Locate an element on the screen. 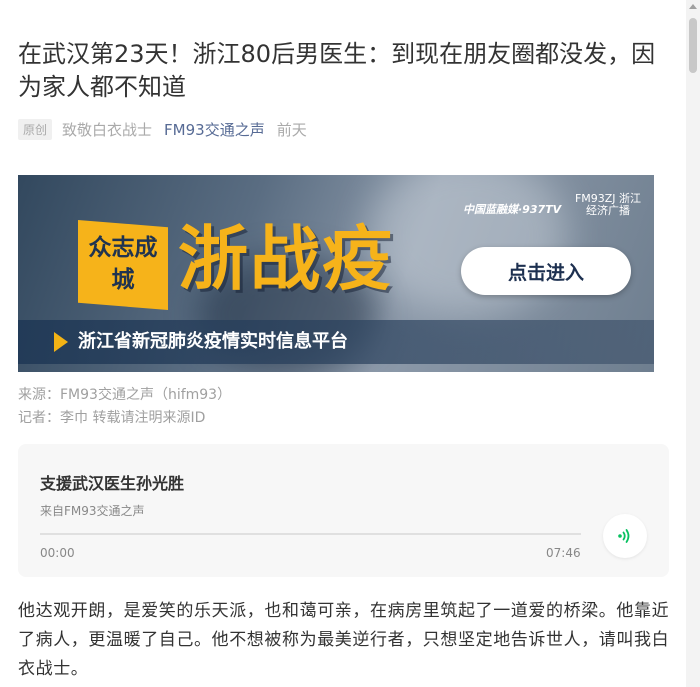 The image size is (700, 687). scroll-up-icon is located at coordinates (693, 6).